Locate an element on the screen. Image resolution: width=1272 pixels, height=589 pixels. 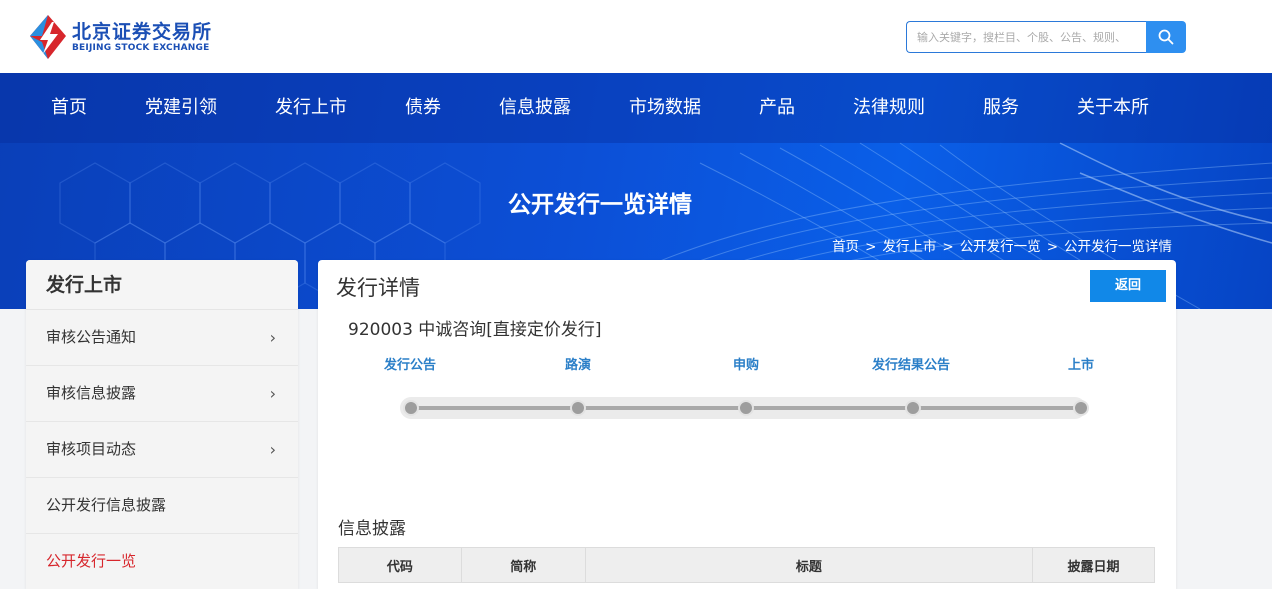
breadcrumb-listing: 发行上市 is located at coordinates (909, 247).